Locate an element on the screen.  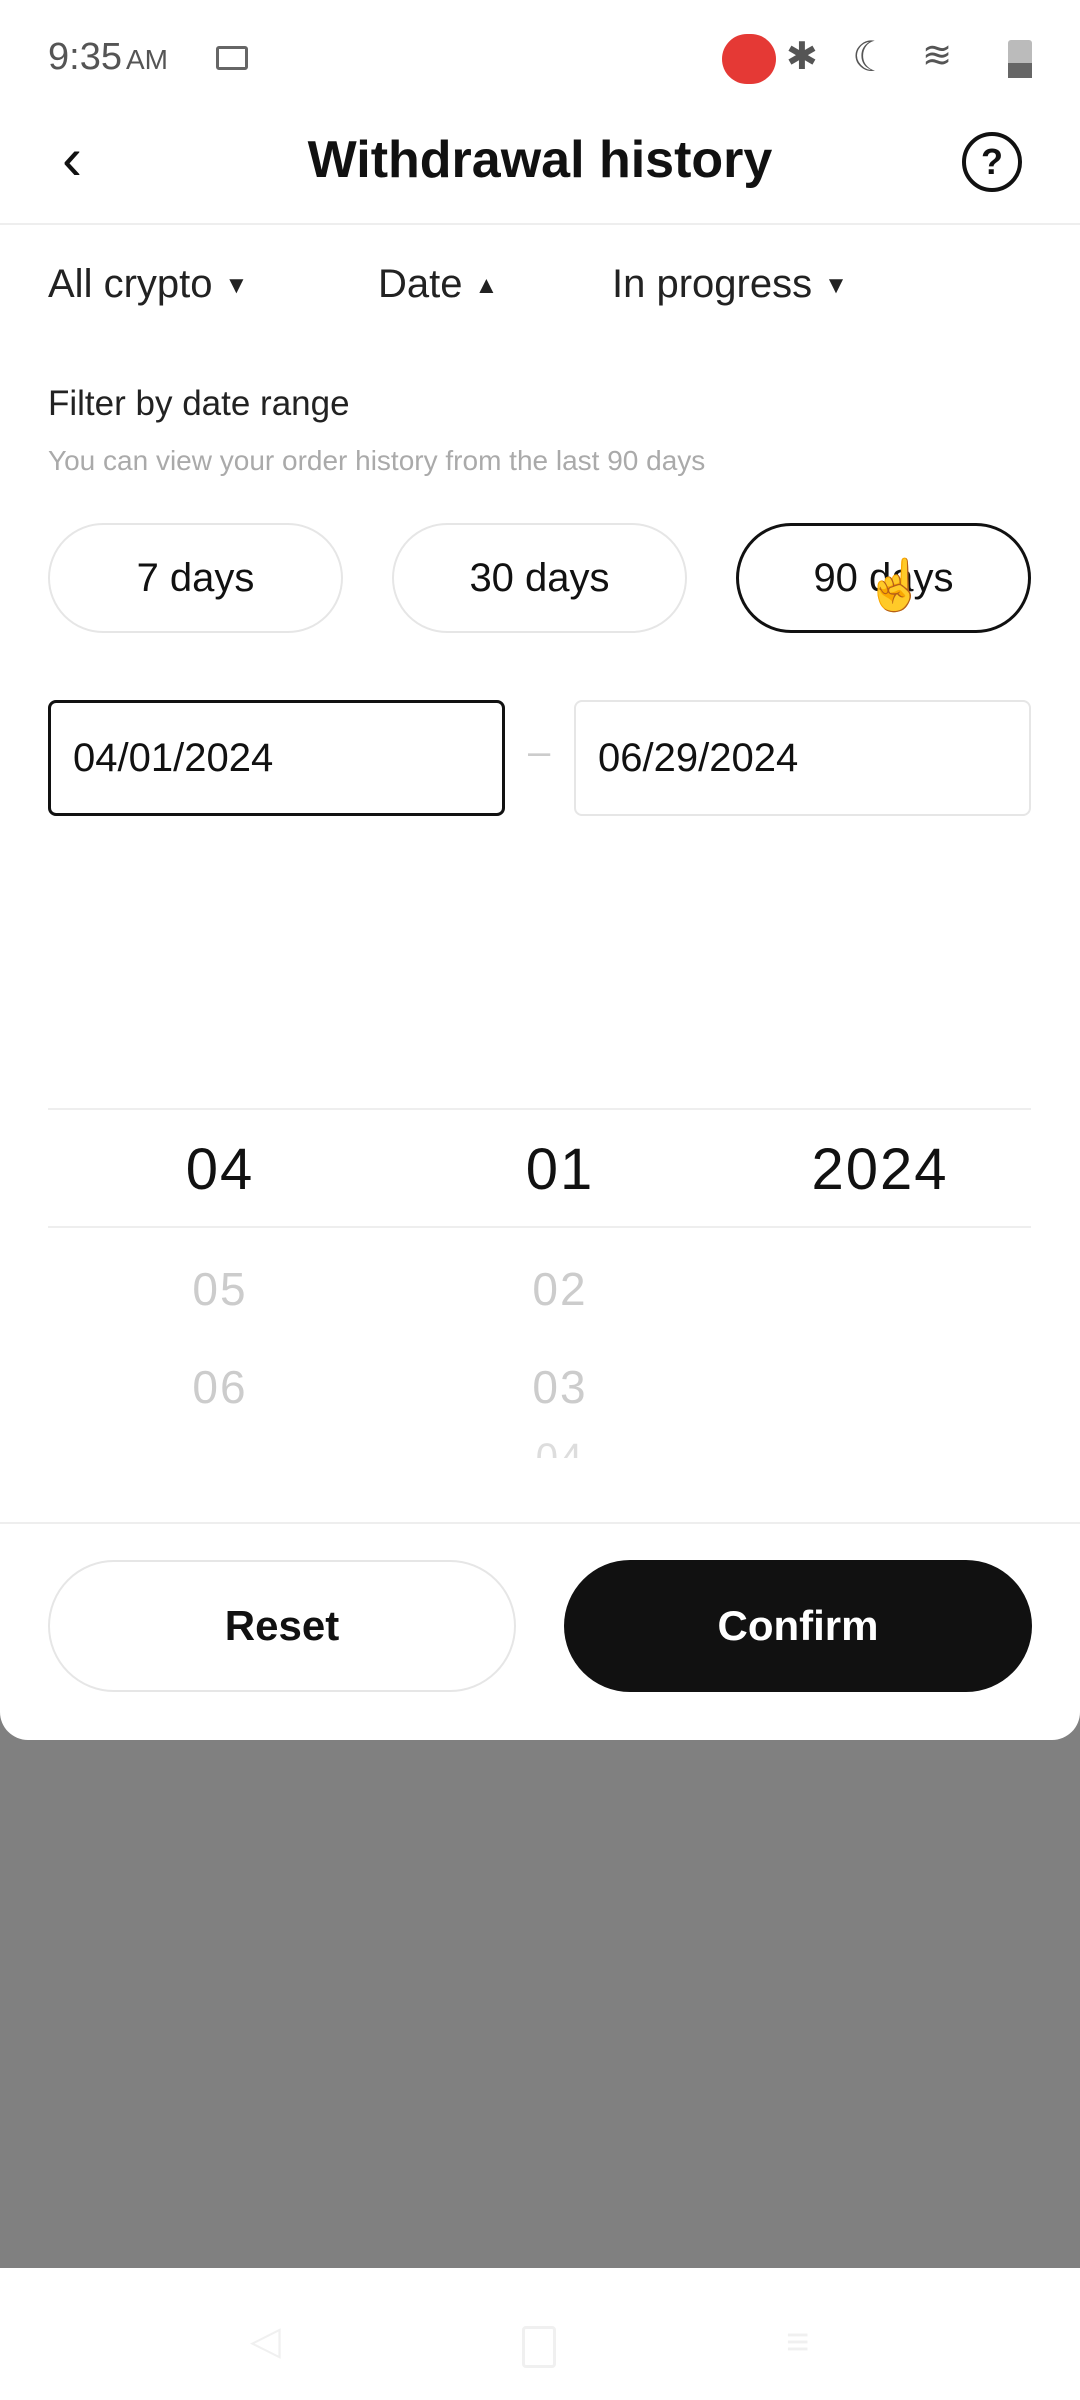
filter-date: Date ▲ is located at coordinates (438, 284).